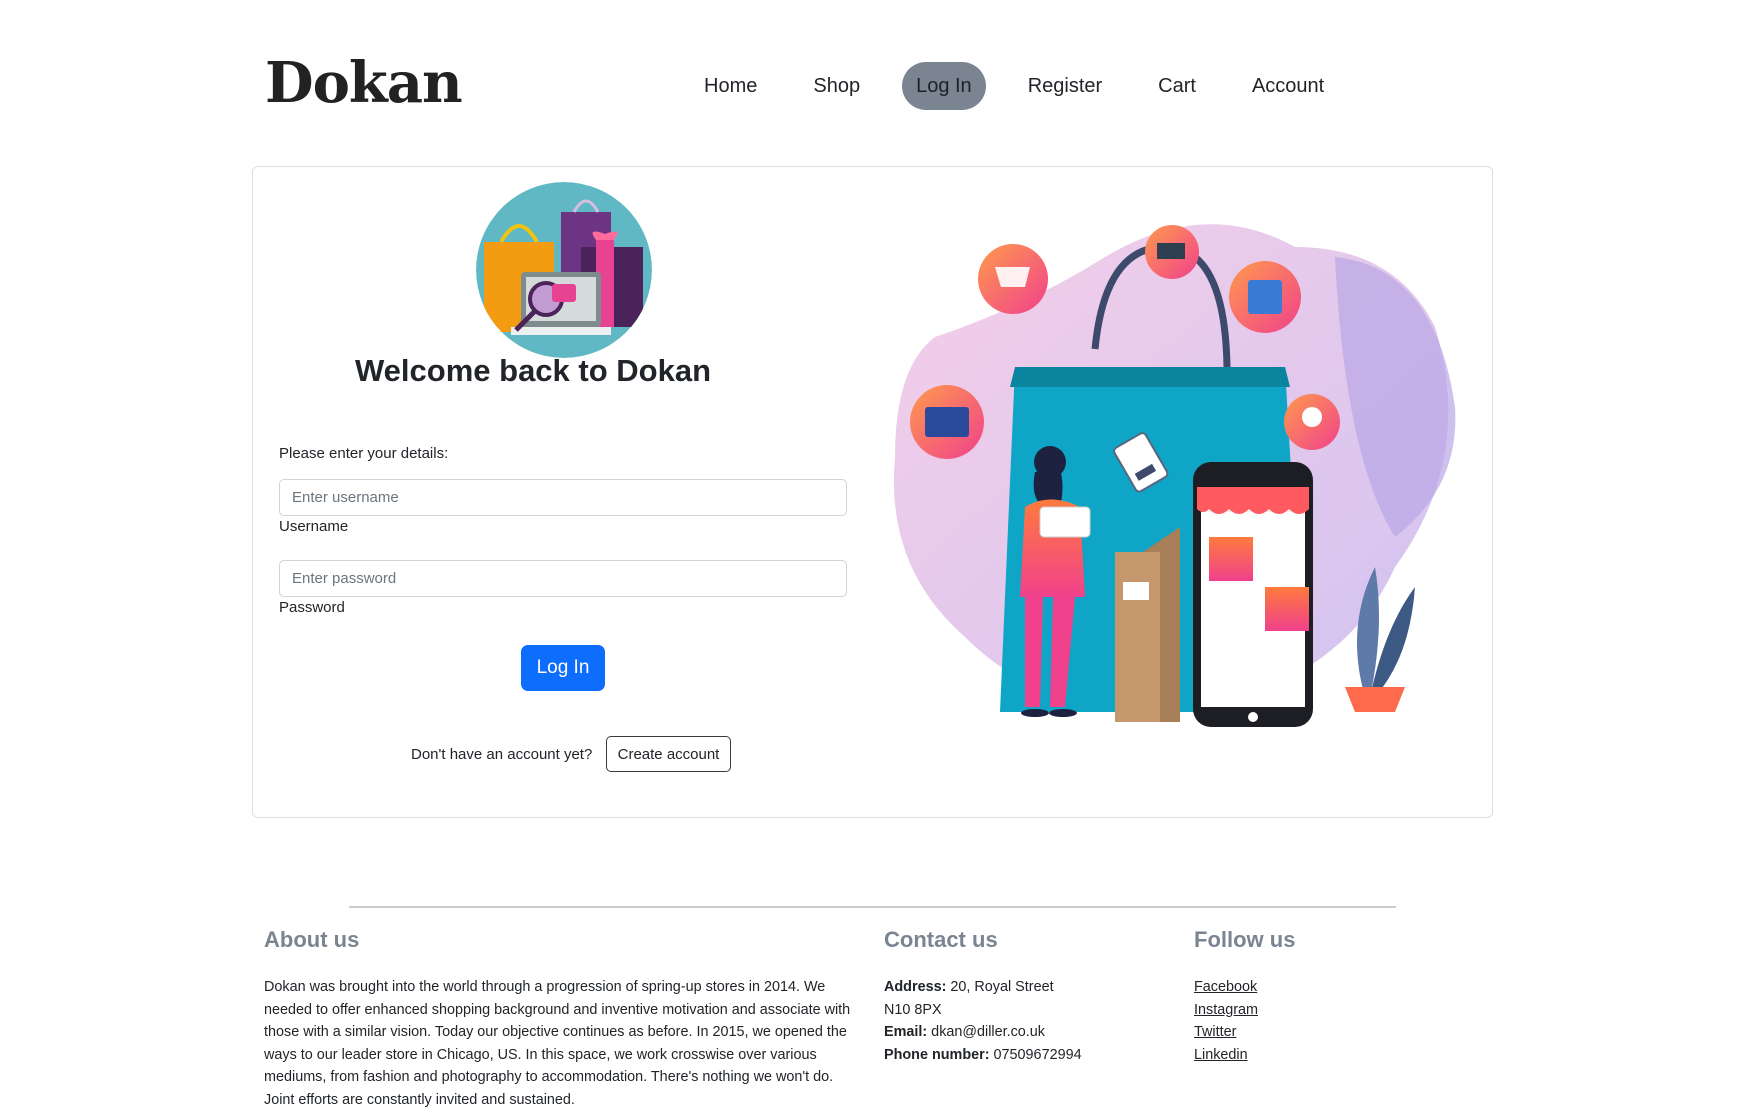 Image resolution: width=1741 pixels, height=1120 pixels. I want to click on address-line1: 20, Royal Street, so click(1000, 987).